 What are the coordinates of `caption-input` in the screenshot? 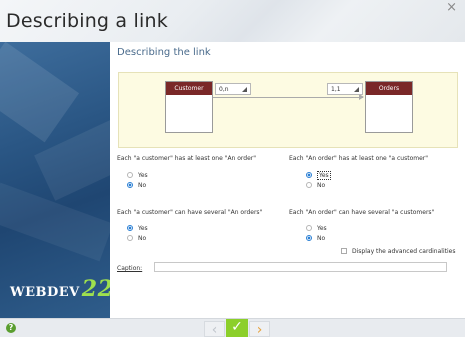 It's located at (300, 267).